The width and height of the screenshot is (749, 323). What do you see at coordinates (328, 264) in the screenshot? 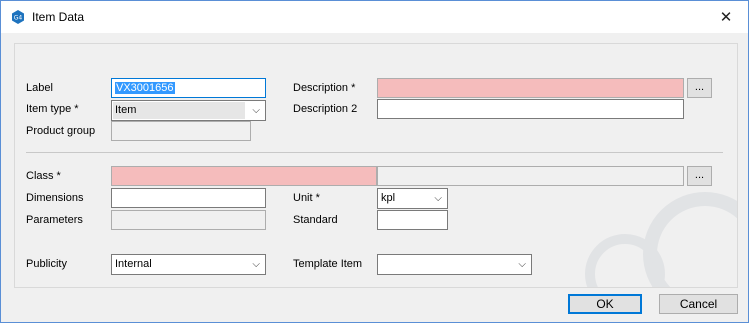
I see `template-item-label: Template Item` at bounding box center [328, 264].